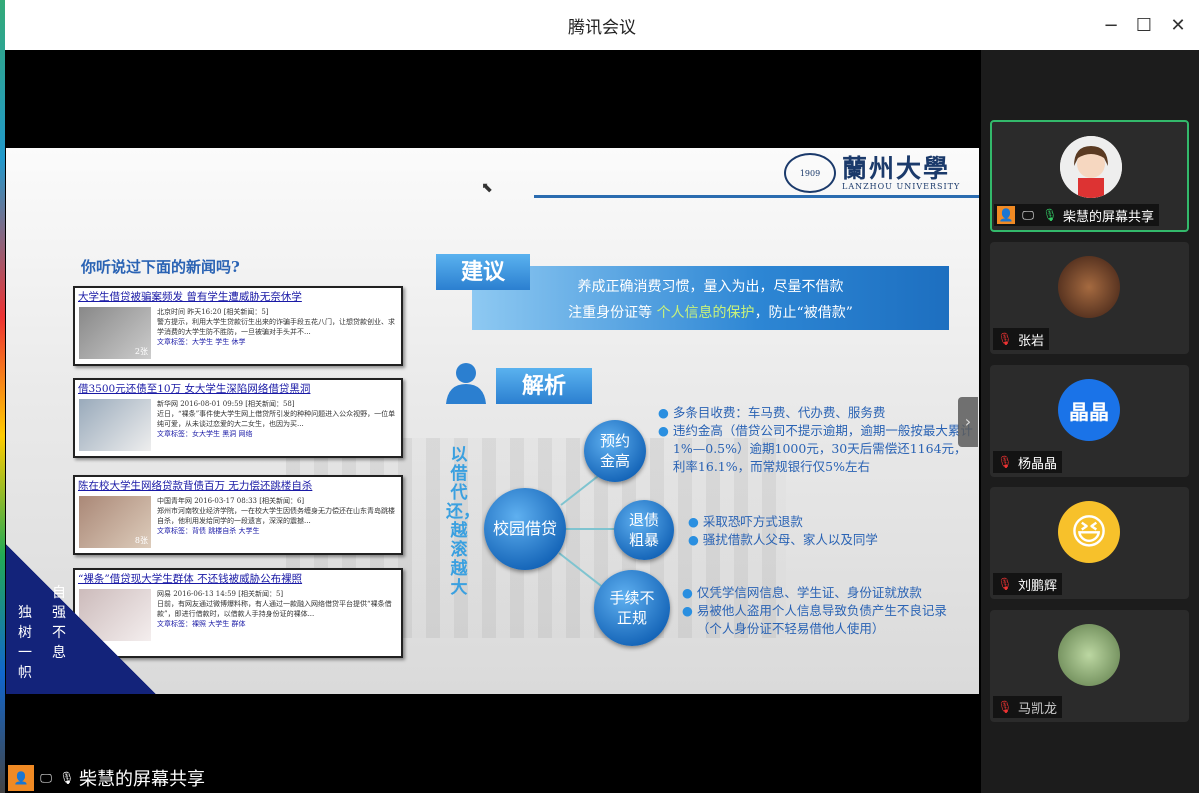 The height and width of the screenshot is (793, 1199). What do you see at coordinates (615, 451) in the screenshot?
I see `circle-high-fee: 预约金高` at bounding box center [615, 451].